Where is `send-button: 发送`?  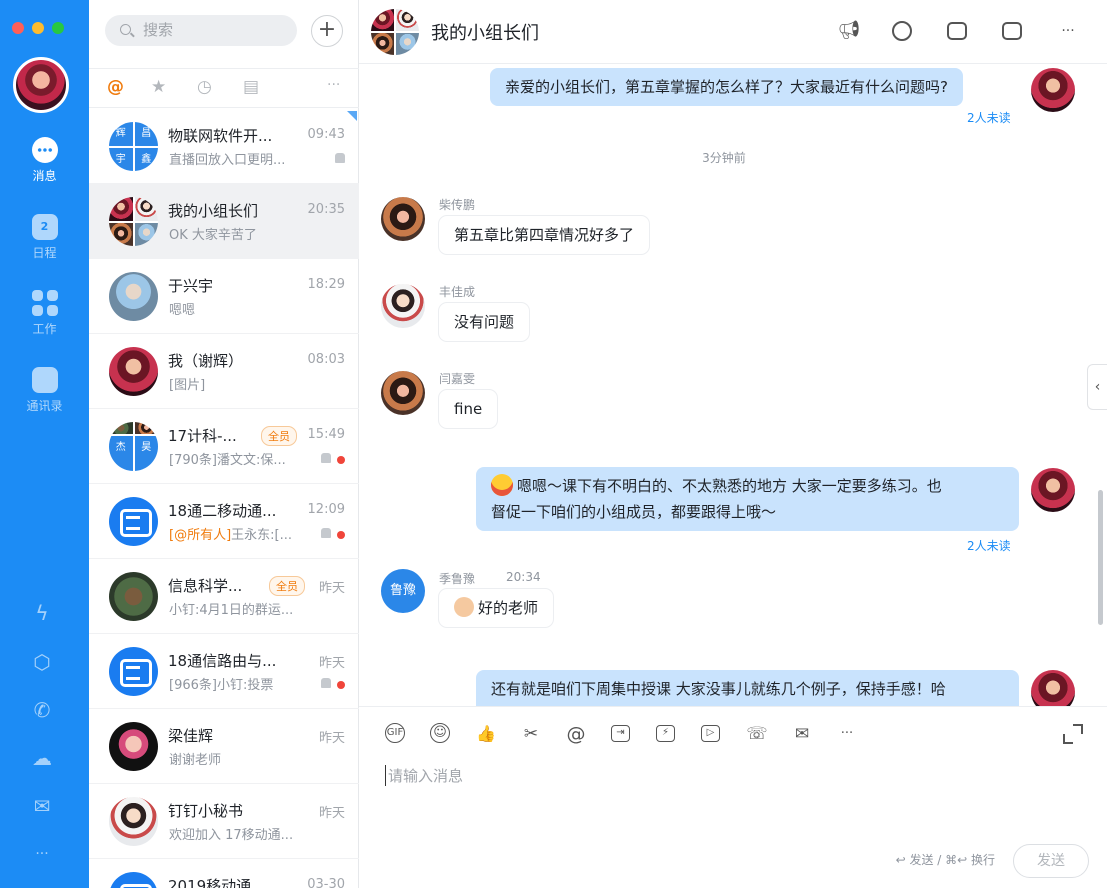
send-button: 发送 is located at coordinates (1051, 861).